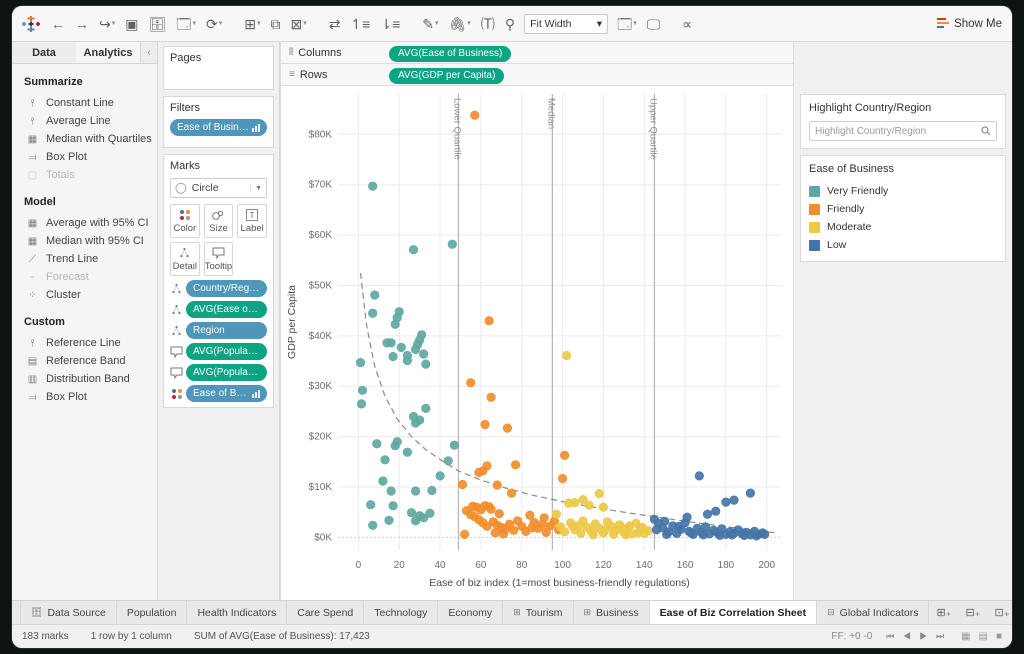  Describe the element at coordinates (687, 24) in the screenshot. I see `share-icon: ∝` at that location.